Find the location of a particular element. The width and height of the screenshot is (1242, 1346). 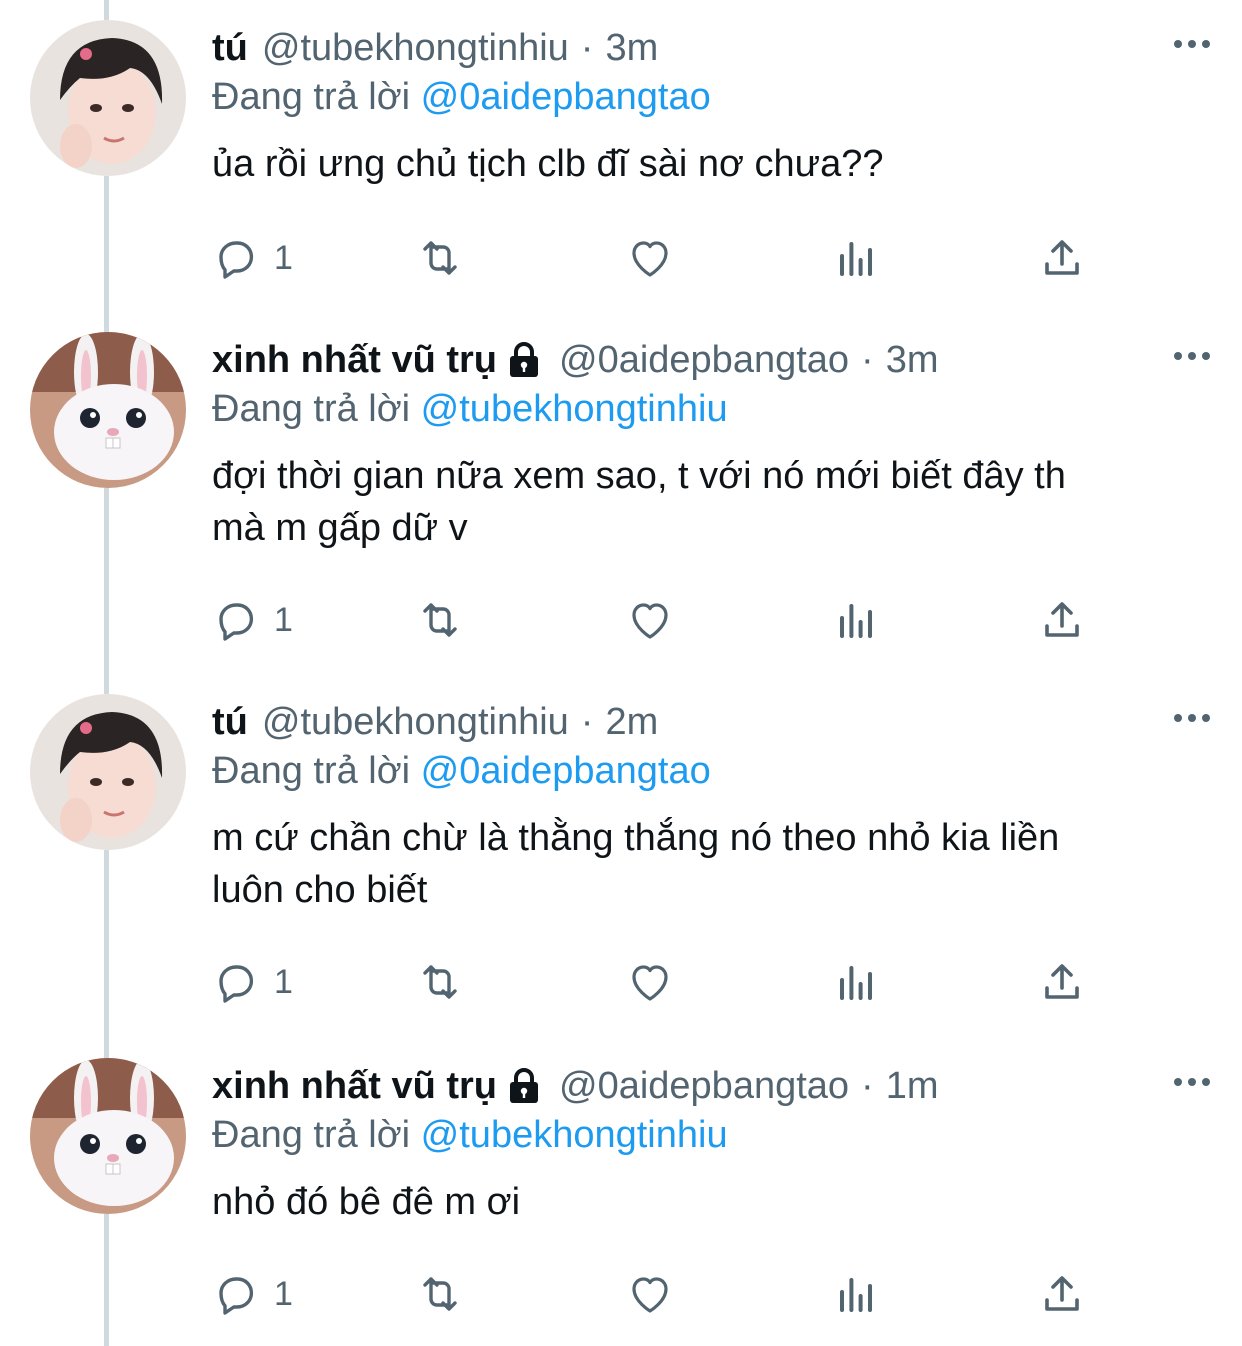

tweet-text-line: ủa rồi ưng chủ tịch clb đĩ sài nơ chưa?? is located at coordinates (548, 164).